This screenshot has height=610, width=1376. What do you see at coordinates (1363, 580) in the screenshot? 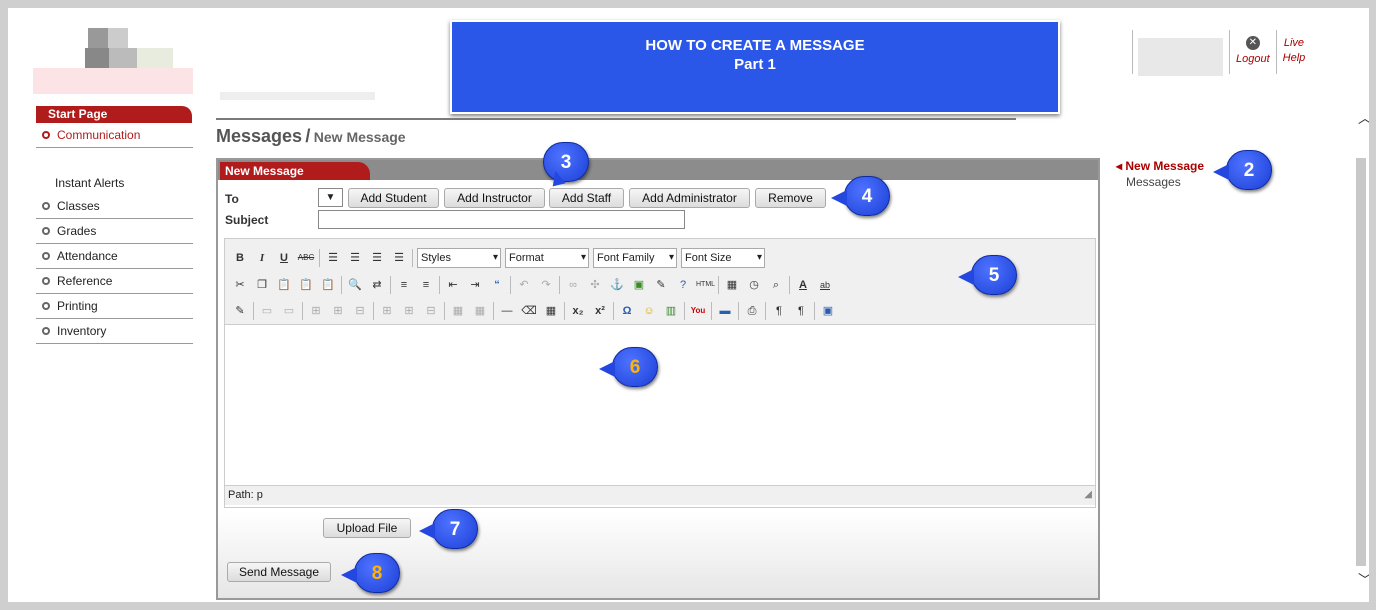
I see `scroll-down-icon: ﹀` at bounding box center [1363, 580].